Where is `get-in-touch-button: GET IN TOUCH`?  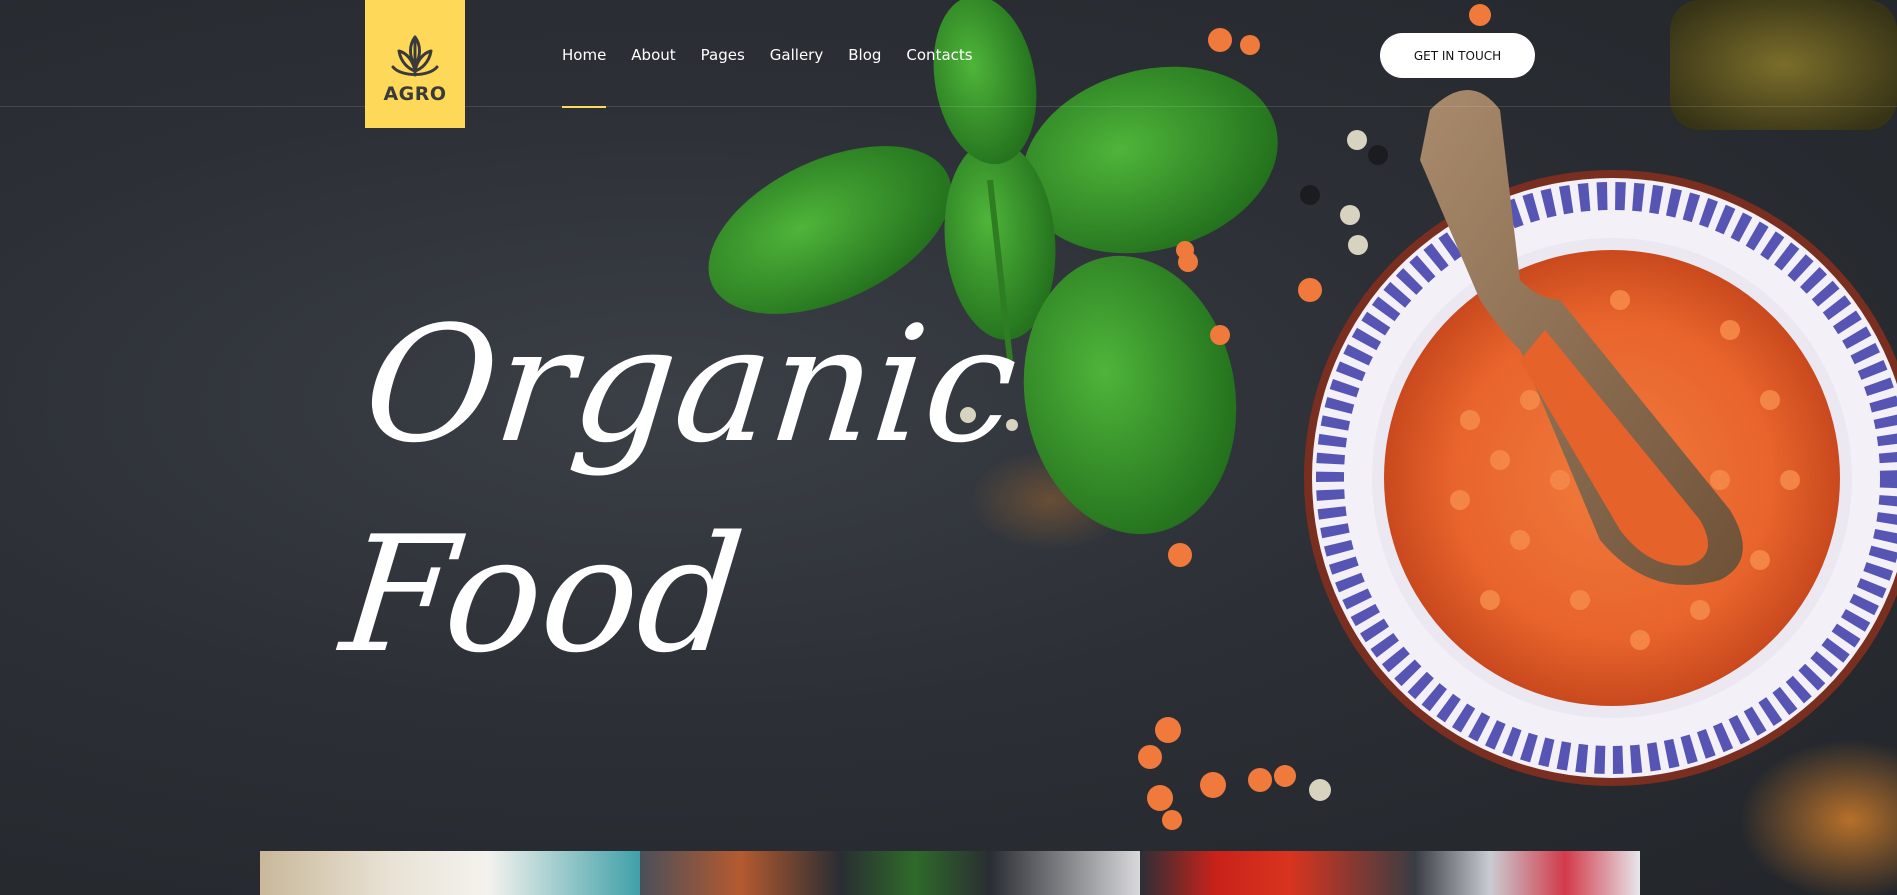 get-in-touch-button: GET IN TOUCH is located at coordinates (1457, 55).